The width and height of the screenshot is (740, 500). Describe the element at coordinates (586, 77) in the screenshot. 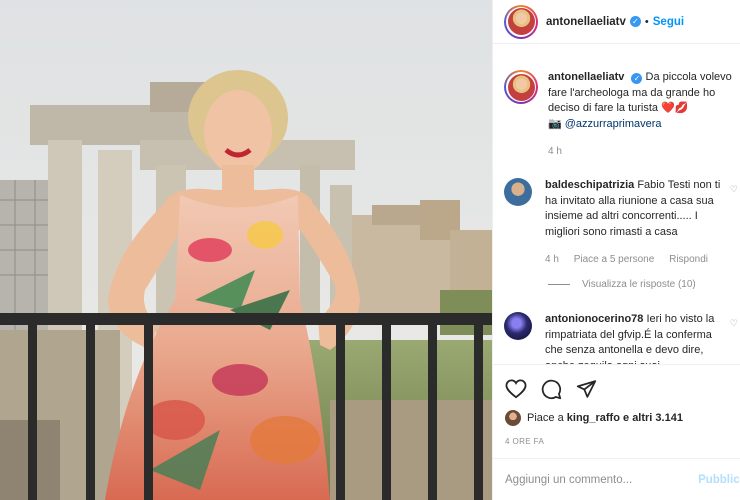

I see `caption-username: antonellaeliatv` at that location.